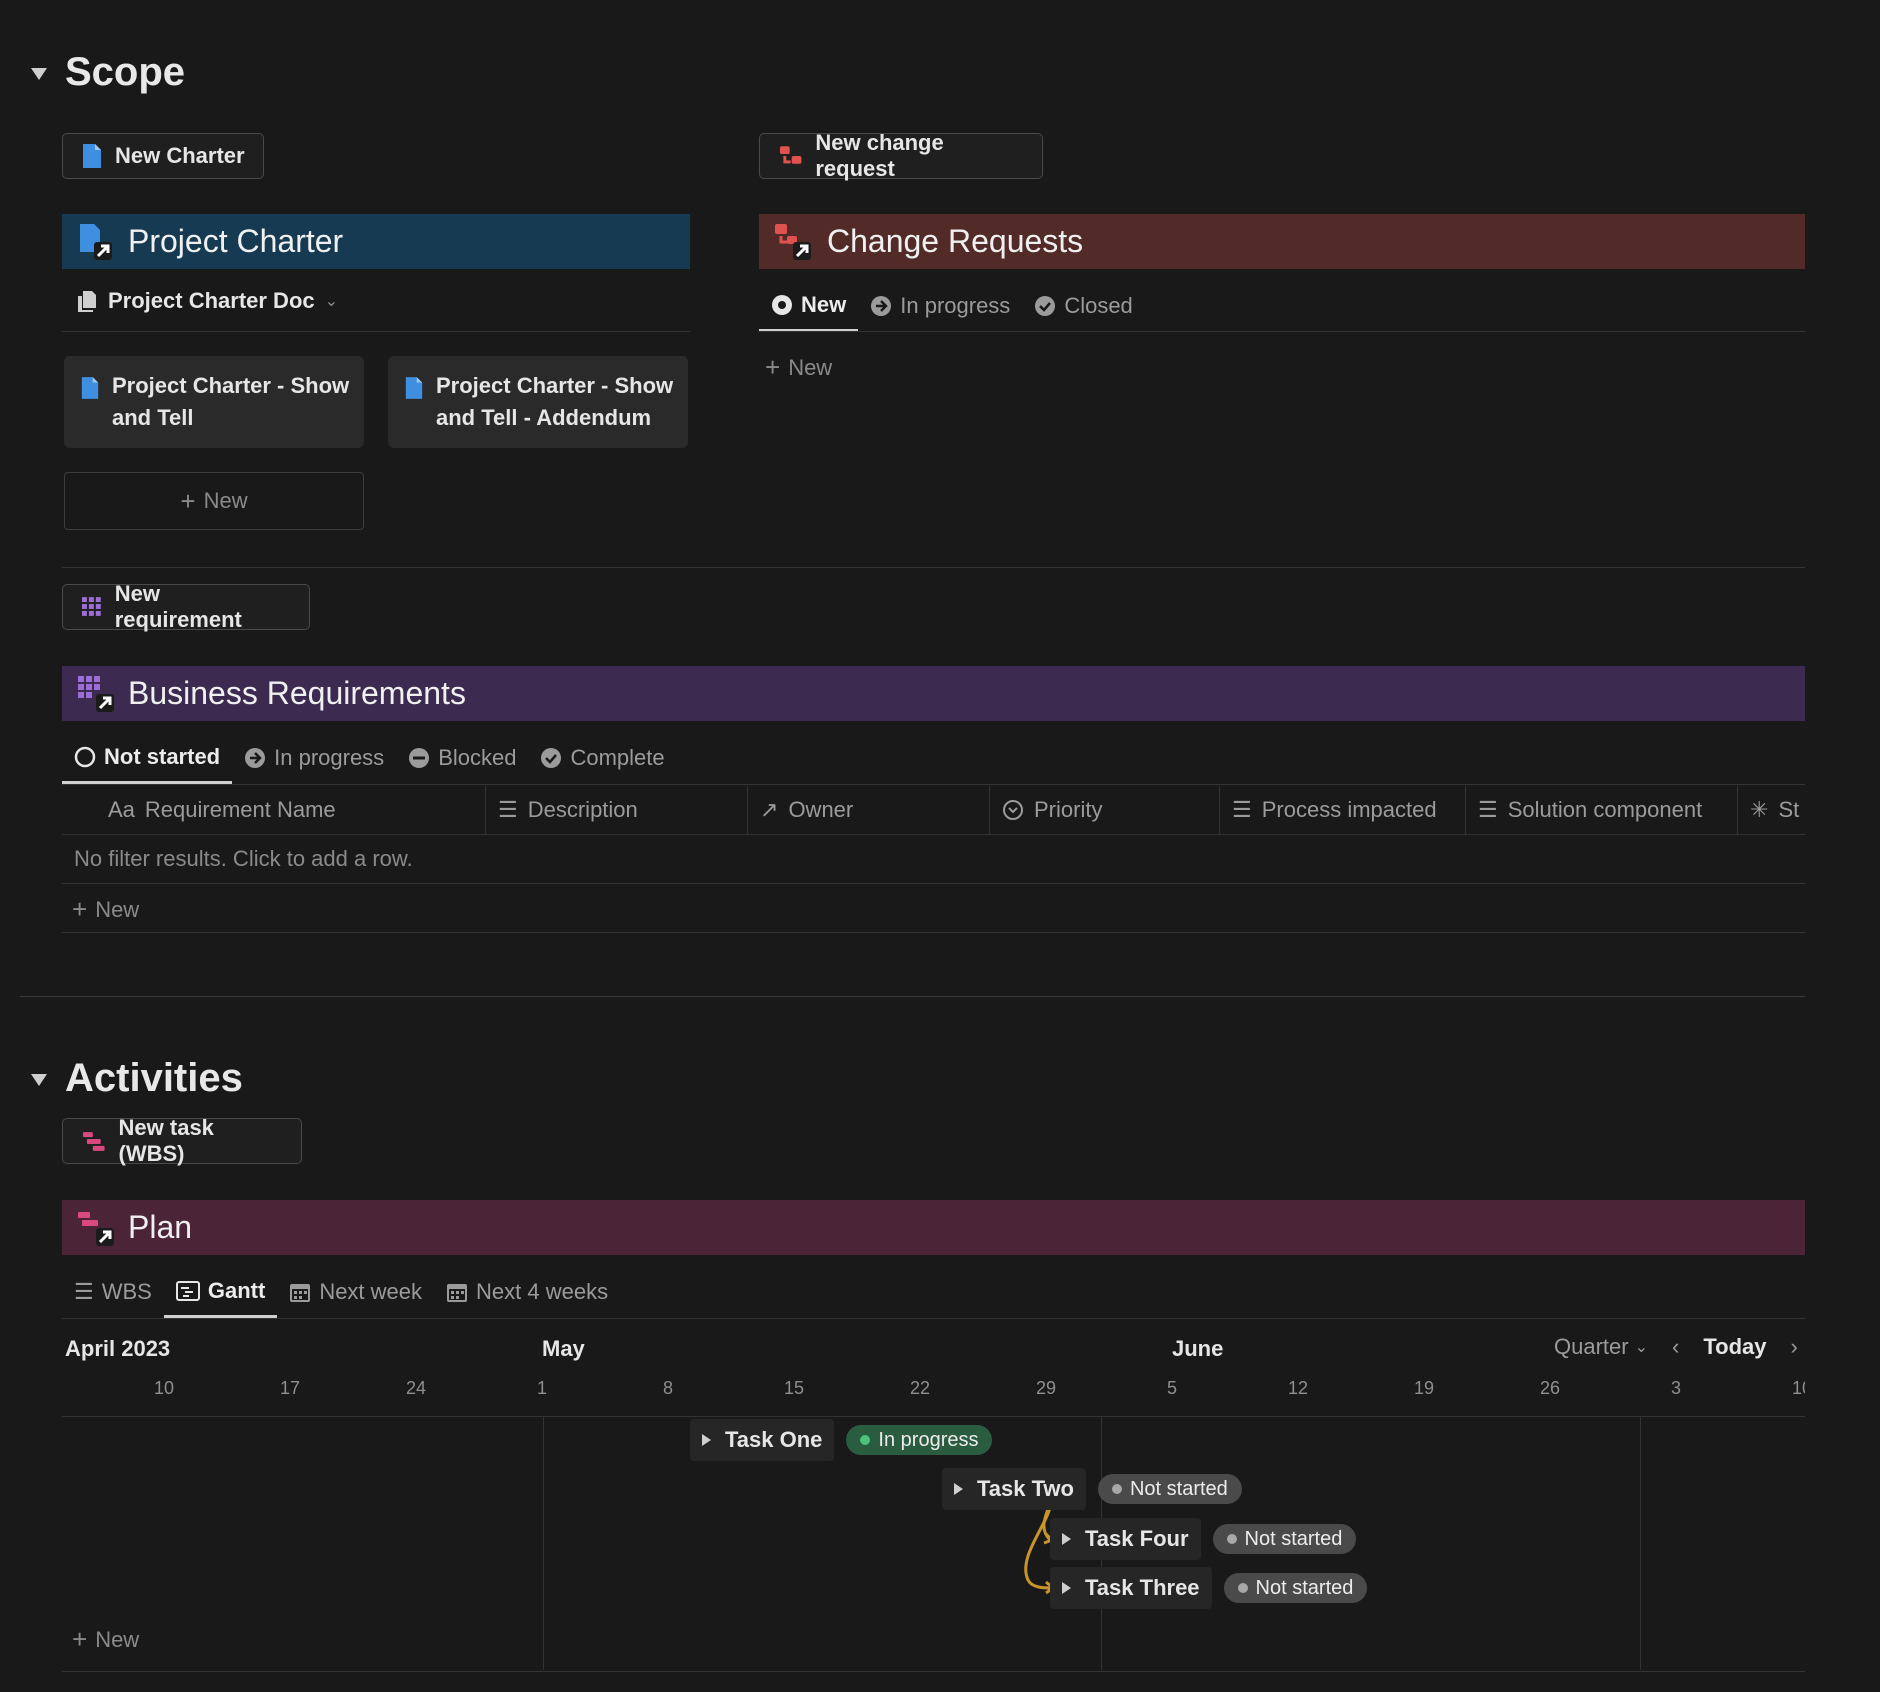 This screenshot has height=1692, width=1880. What do you see at coordinates (1068, 809) in the screenshot?
I see `column-priority-label: Priority` at bounding box center [1068, 809].